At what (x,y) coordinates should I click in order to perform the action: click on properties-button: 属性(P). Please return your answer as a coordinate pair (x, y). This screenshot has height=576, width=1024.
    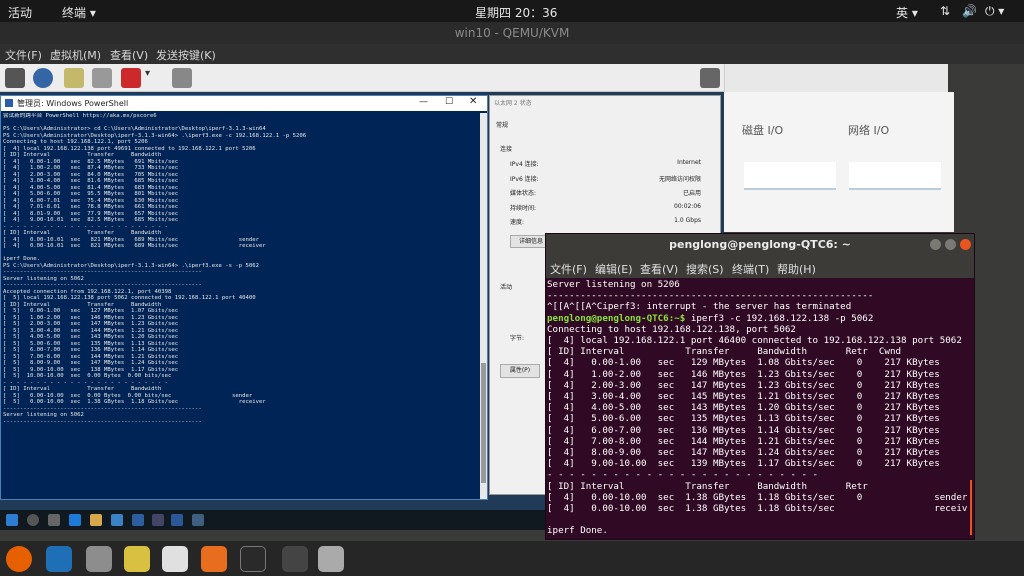
    Looking at the image, I should click on (520, 371).